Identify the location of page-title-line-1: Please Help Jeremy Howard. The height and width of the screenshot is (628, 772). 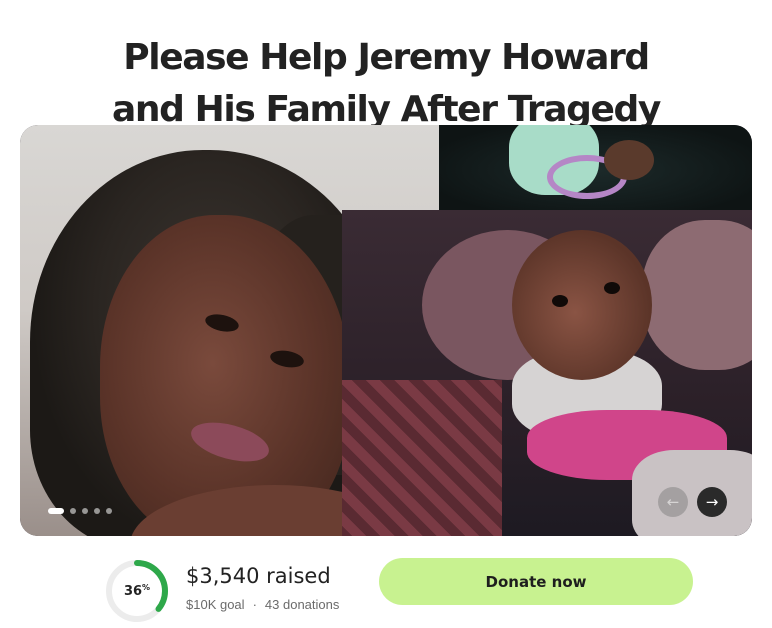
(386, 58).